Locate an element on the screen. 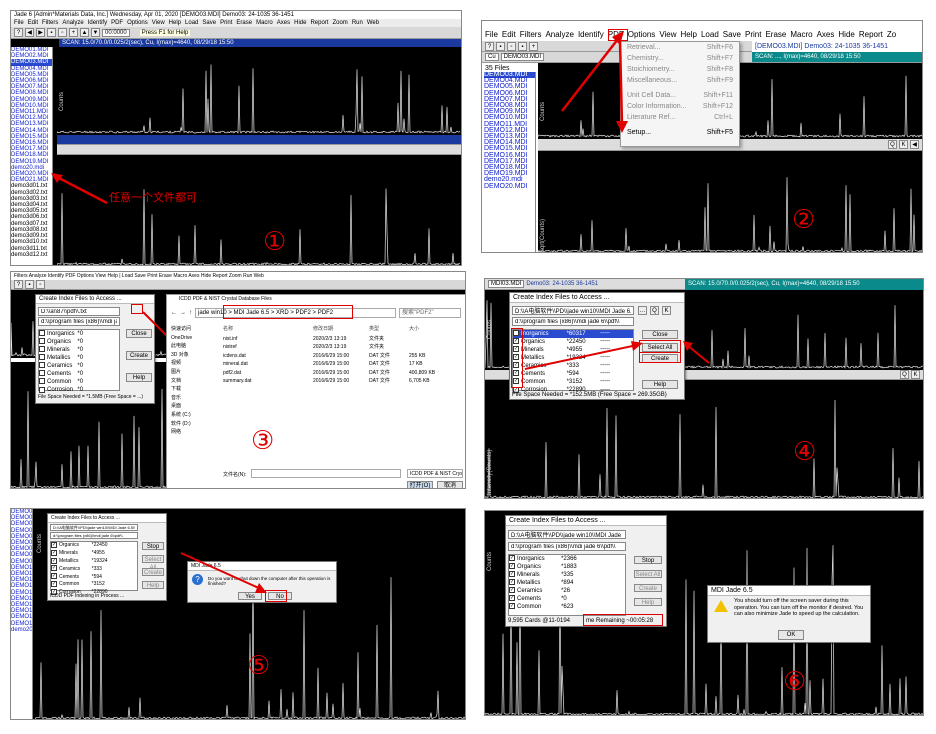 The image size is (936, 734). print-icon: ▫ is located at coordinates (62, 32).